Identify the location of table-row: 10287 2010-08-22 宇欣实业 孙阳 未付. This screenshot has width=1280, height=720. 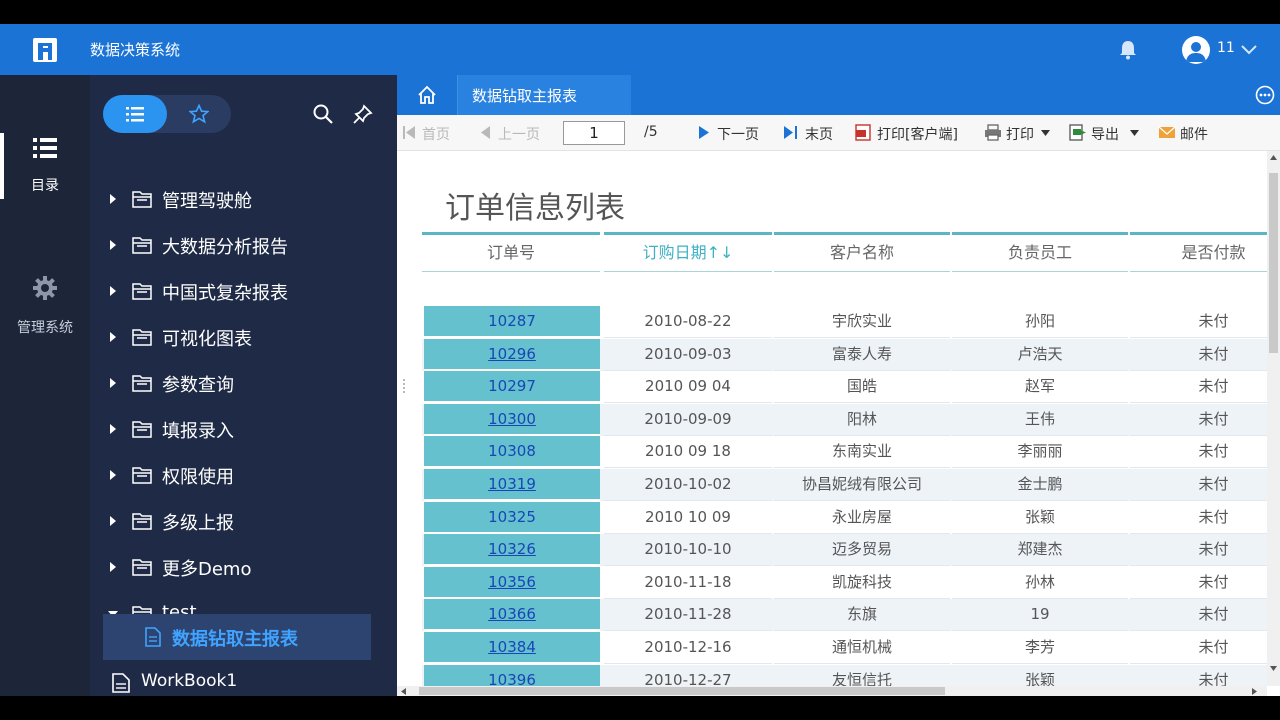
(844, 322).